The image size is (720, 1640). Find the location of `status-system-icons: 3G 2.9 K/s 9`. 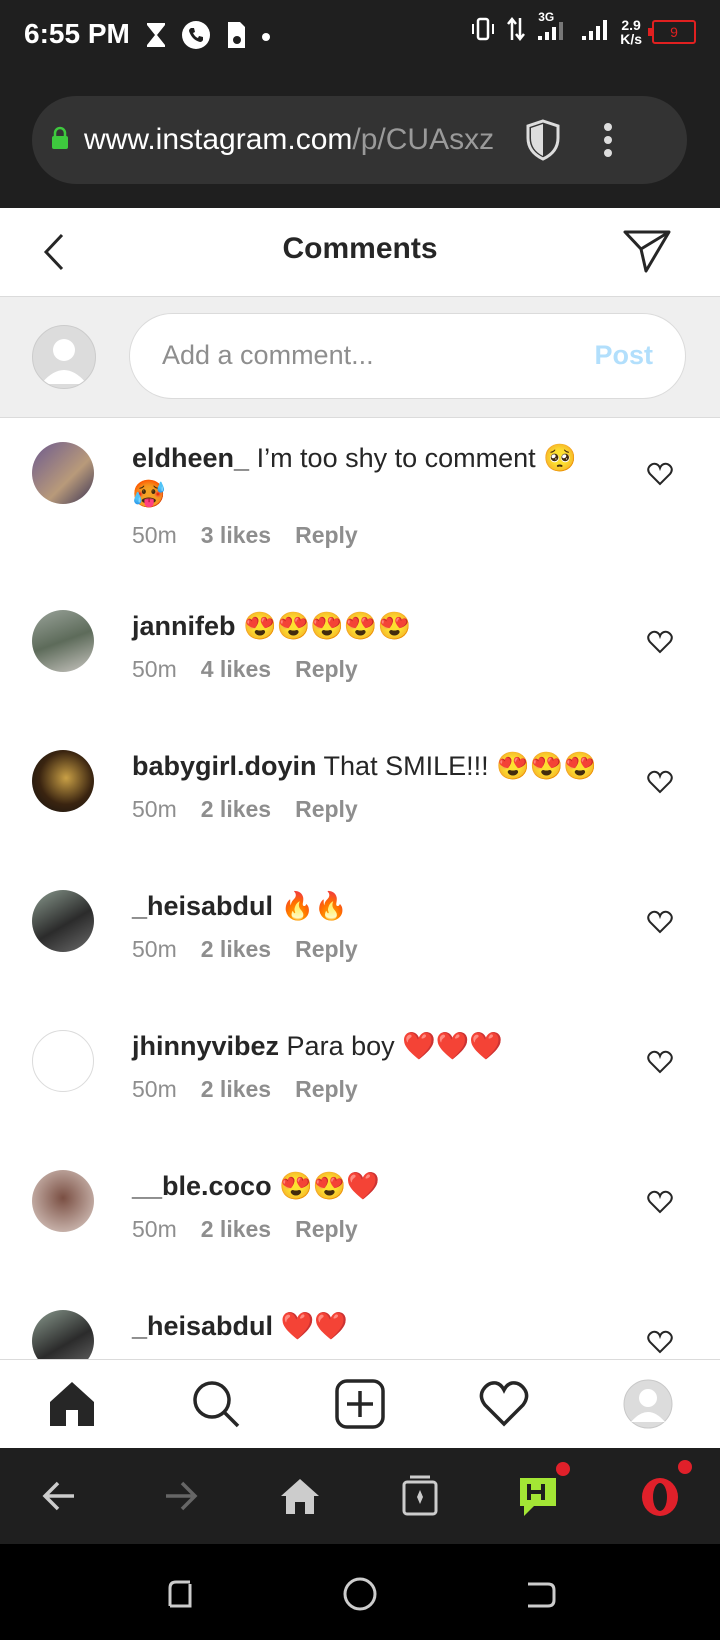

status-system-icons: 3G 2.9 K/s 9 is located at coordinates (583, 28).